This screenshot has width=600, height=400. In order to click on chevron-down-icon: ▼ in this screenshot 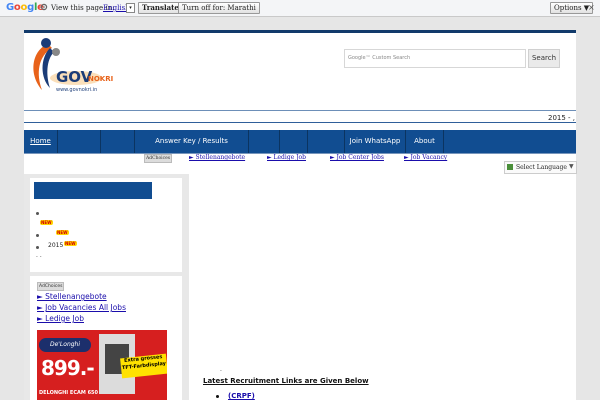, I will do `click(571, 166)`.